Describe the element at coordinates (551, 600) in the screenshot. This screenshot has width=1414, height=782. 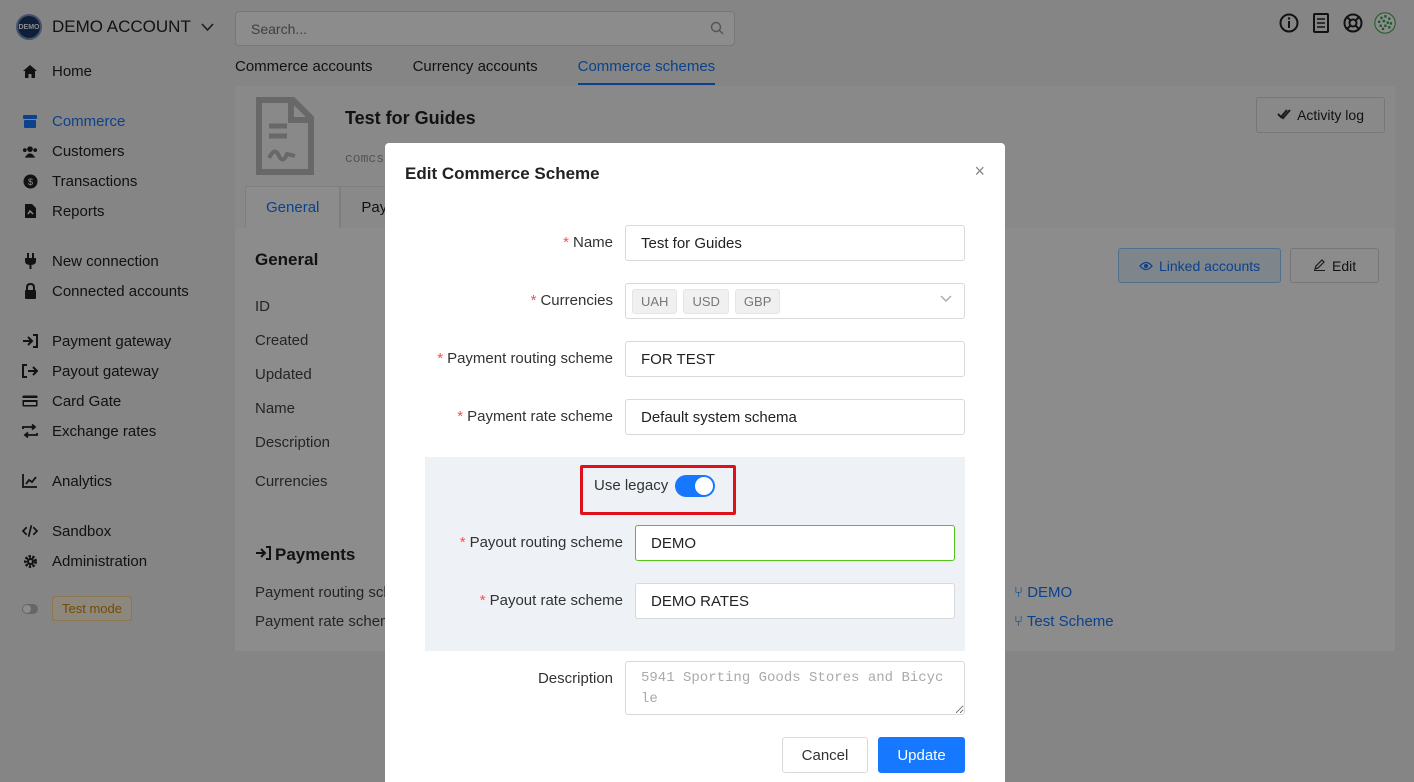
I see `payout-rate-label: * Payout rate scheme` at that location.